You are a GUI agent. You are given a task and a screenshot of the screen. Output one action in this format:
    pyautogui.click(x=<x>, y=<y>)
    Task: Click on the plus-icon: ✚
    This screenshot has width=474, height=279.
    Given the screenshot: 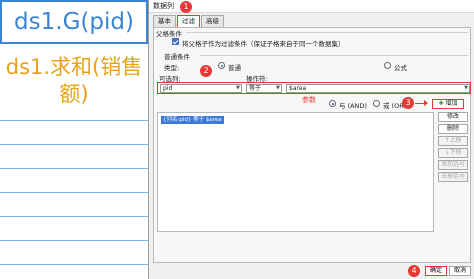 What is the action you would take?
    pyautogui.click(x=441, y=103)
    